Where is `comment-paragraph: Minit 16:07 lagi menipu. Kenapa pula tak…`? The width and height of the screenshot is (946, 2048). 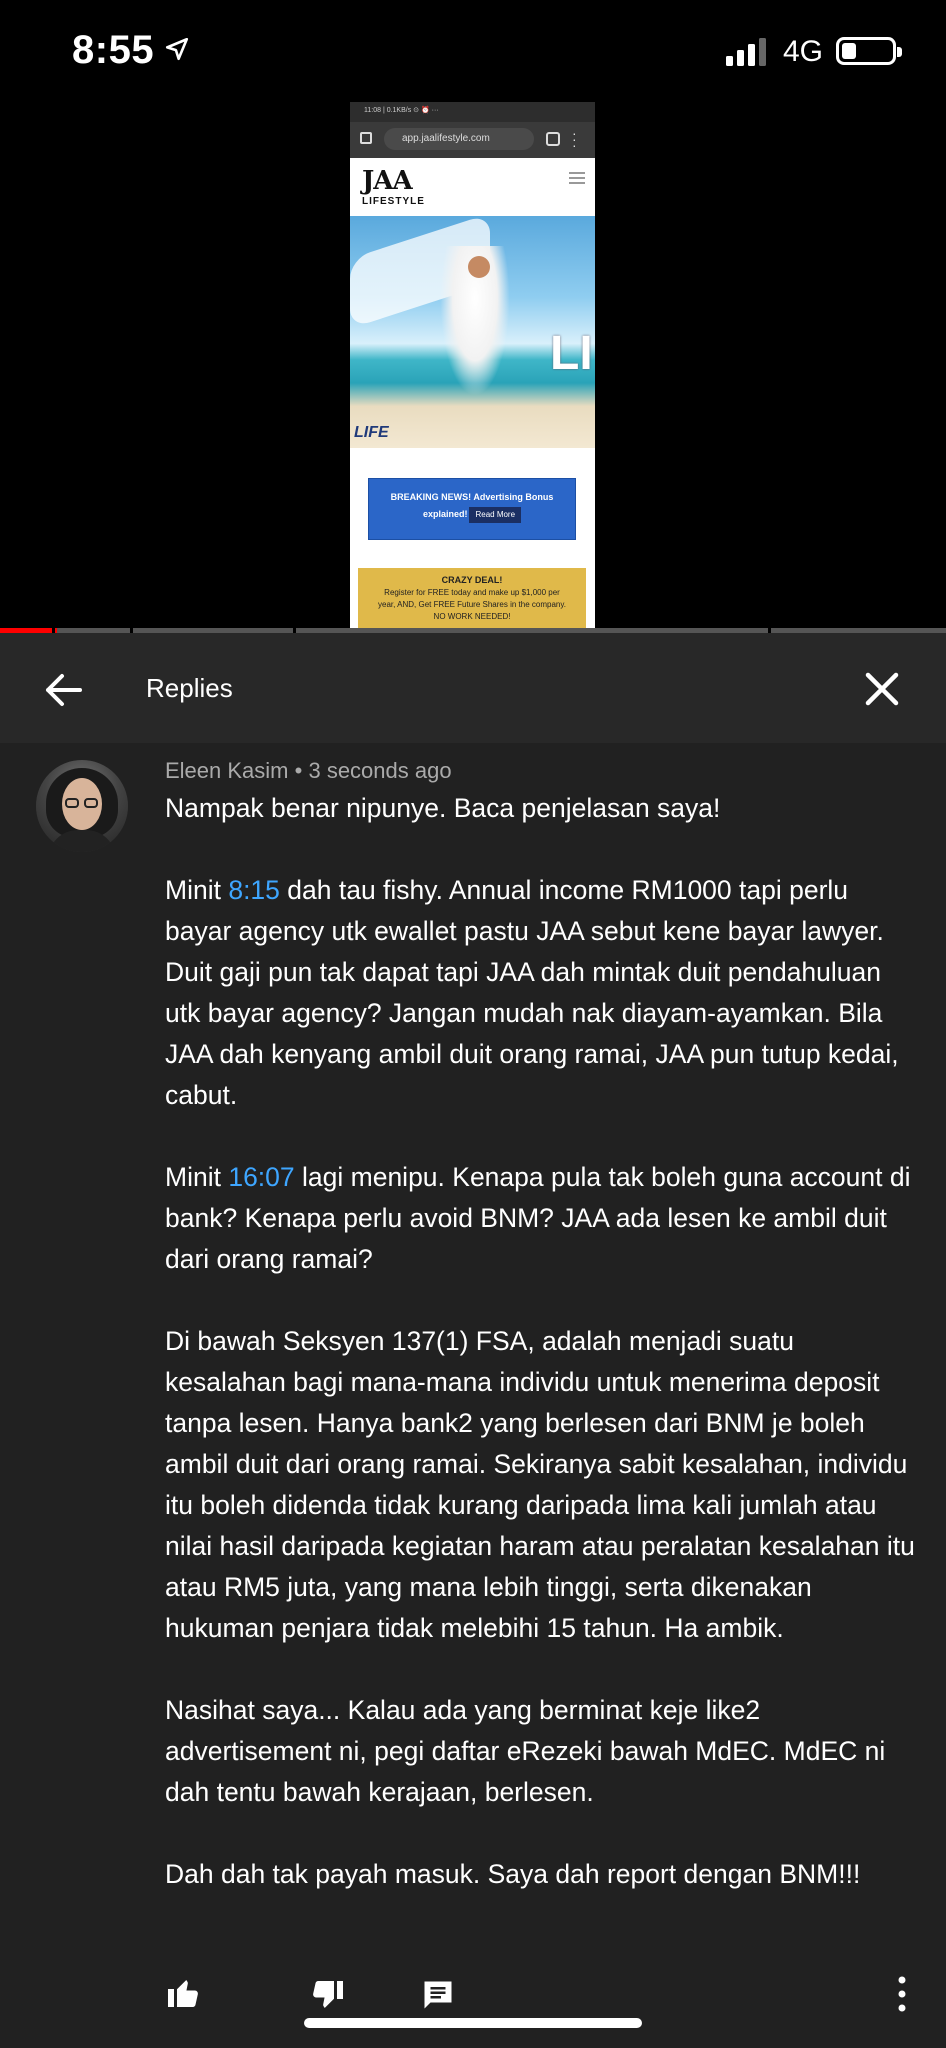 comment-paragraph: Minit 16:07 lagi menipu. Kenapa pula tak… is located at coordinates (538, 1218).